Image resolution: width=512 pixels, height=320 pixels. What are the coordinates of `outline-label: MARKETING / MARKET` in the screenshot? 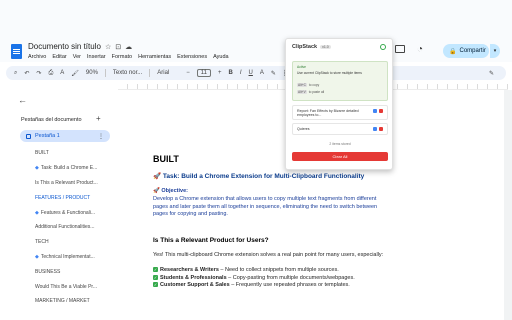 It's located at (62, 301).